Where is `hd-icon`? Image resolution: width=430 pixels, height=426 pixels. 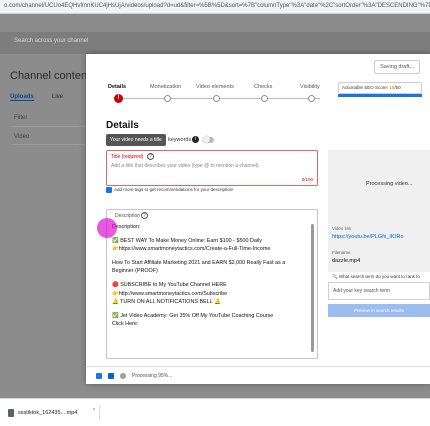 hd-icon is located at coordinates (111, 376).